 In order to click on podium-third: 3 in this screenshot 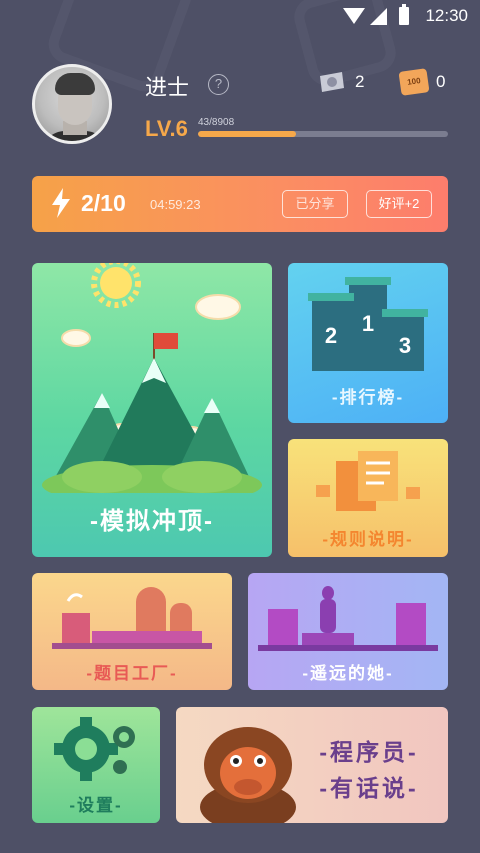, I will do `click(405, 345)`.